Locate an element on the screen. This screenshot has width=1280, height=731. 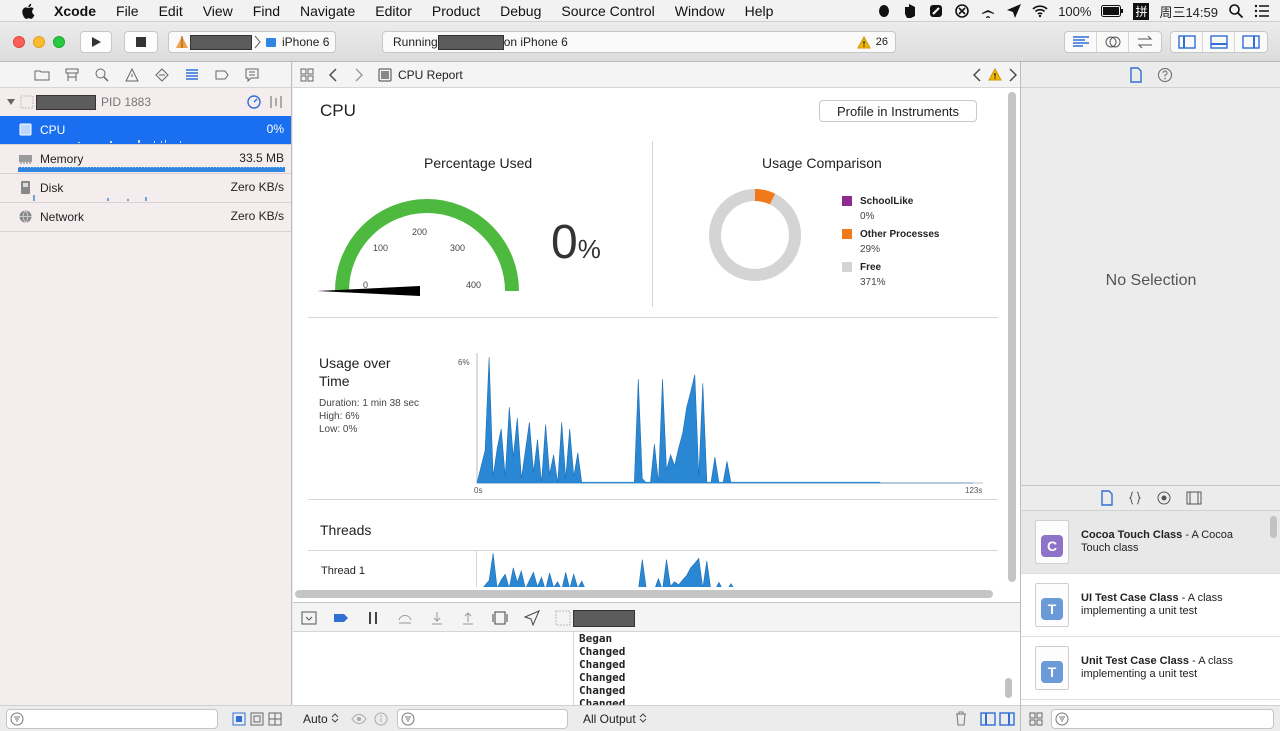
media-library-icon is located at coordinates (1194, 498).